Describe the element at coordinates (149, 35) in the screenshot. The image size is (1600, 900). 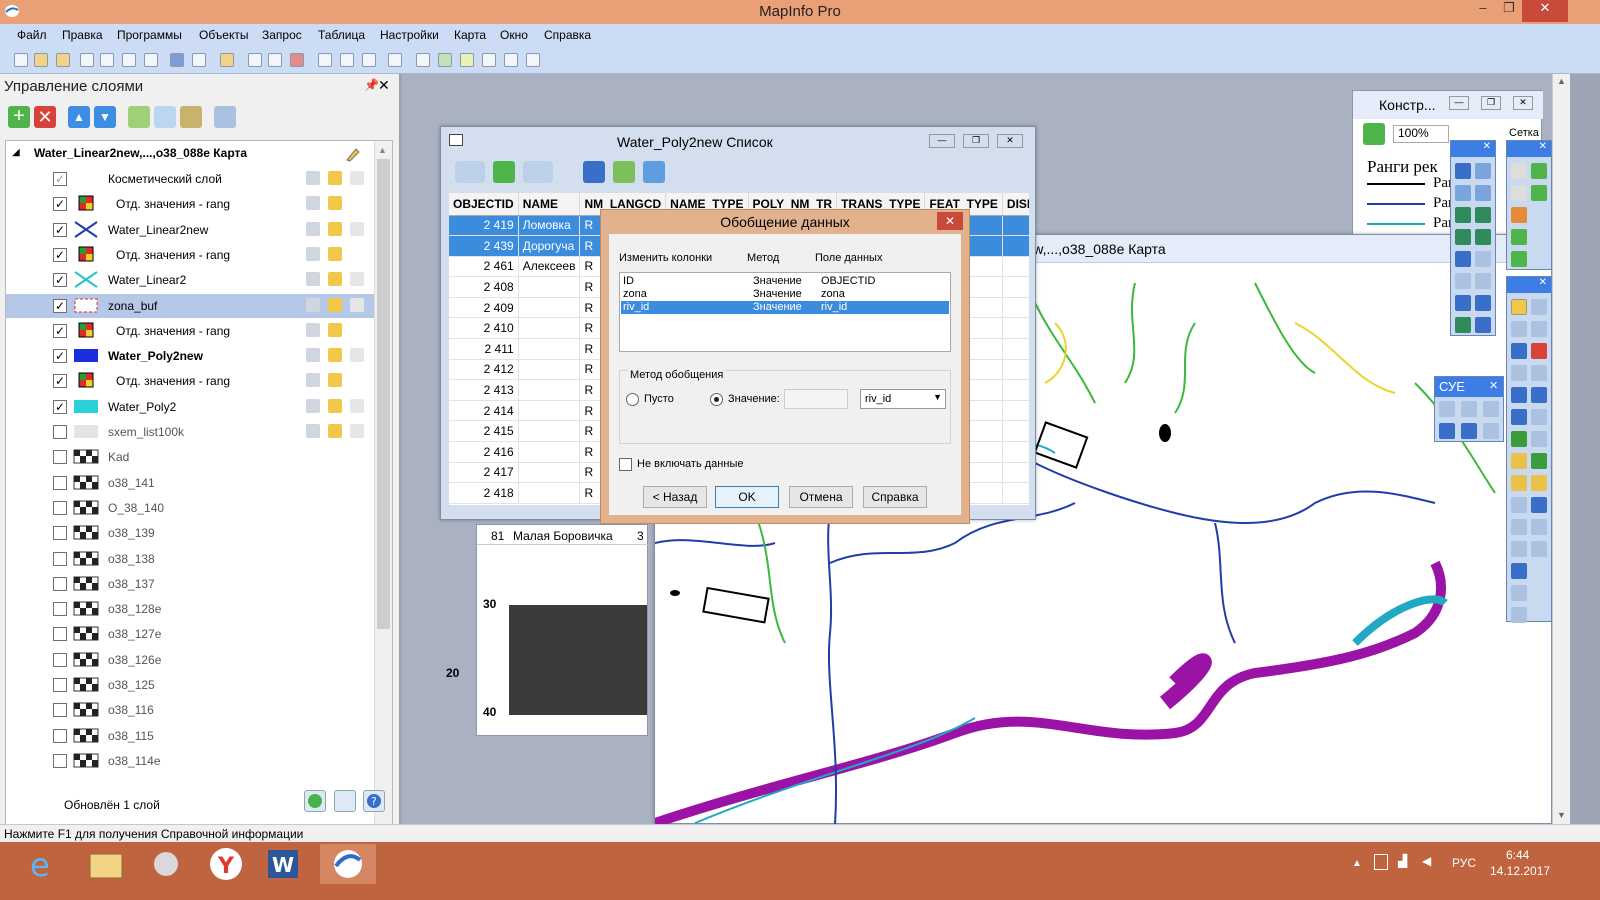
I see `menu-programs: Программы` at that location.